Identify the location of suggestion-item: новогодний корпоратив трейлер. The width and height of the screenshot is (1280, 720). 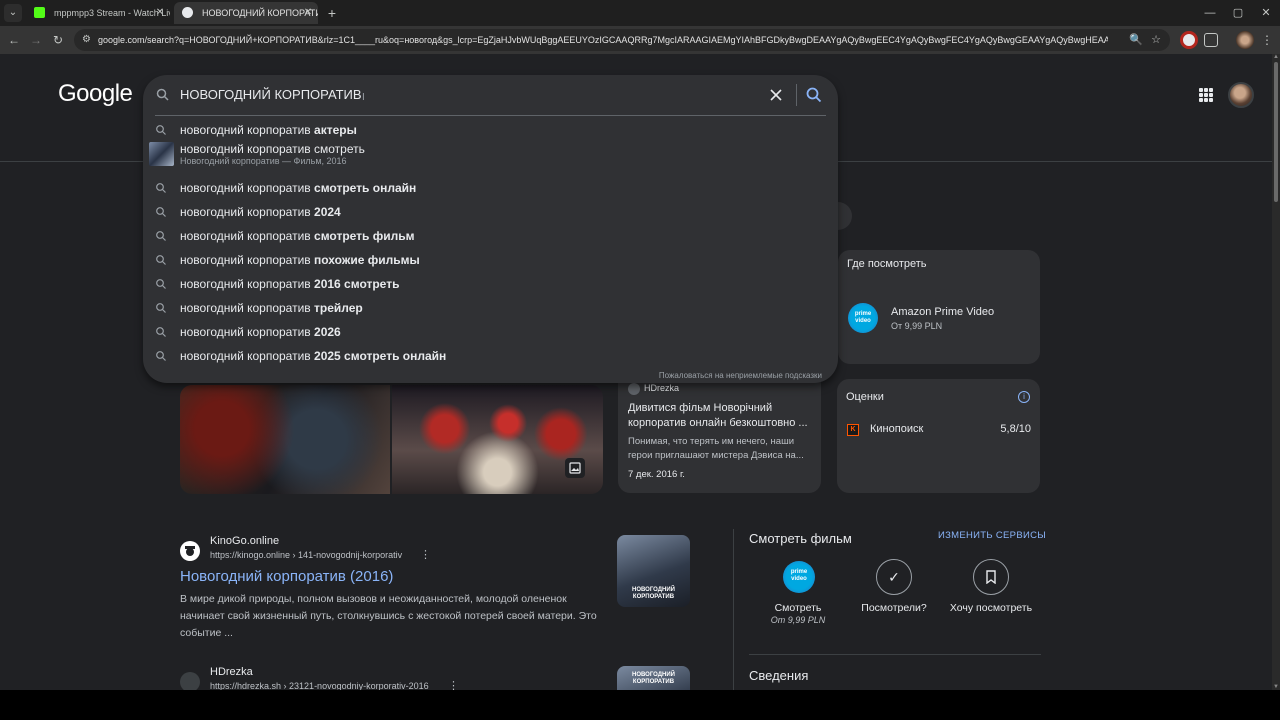
(490, 308).